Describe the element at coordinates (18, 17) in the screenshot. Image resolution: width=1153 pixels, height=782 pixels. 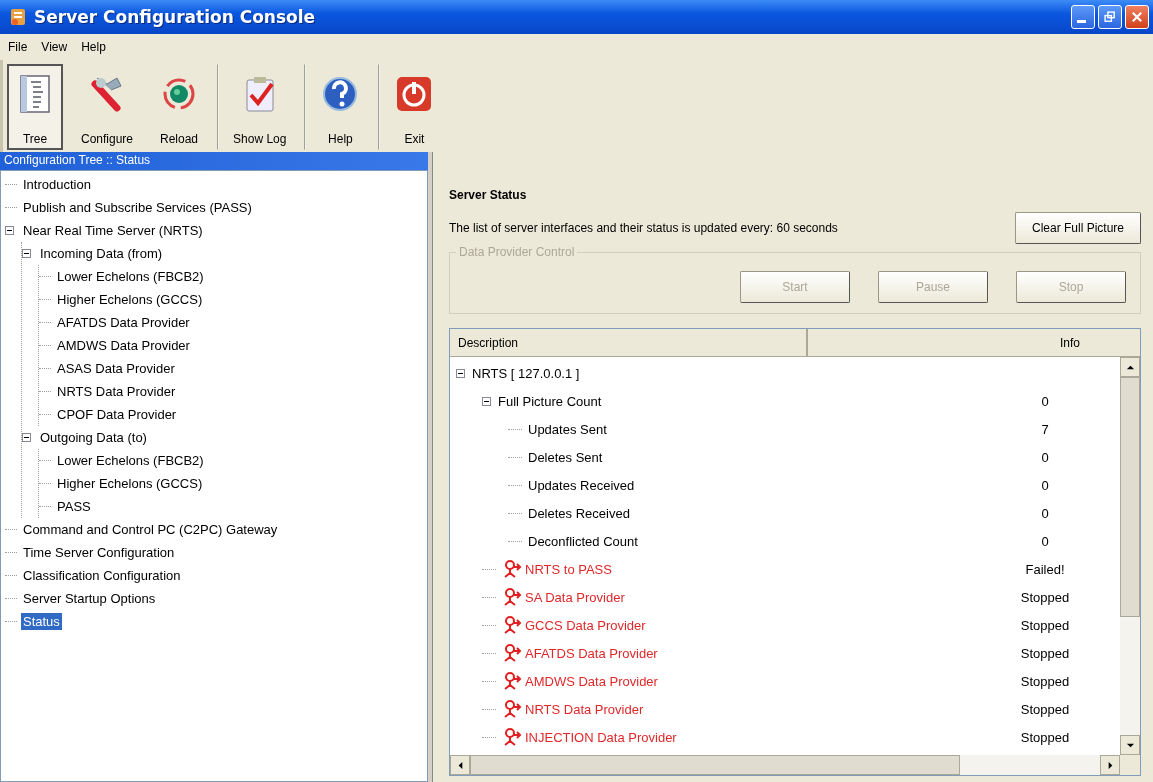
I see `app-icon` at that location.